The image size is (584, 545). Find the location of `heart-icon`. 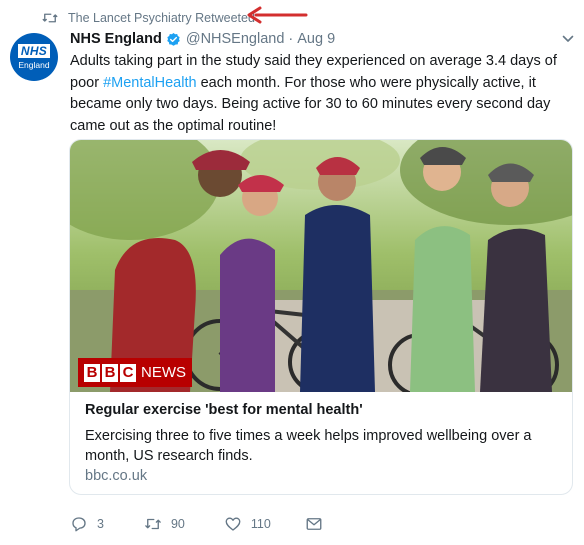

heart-icon is located at coordinates (233, 524).